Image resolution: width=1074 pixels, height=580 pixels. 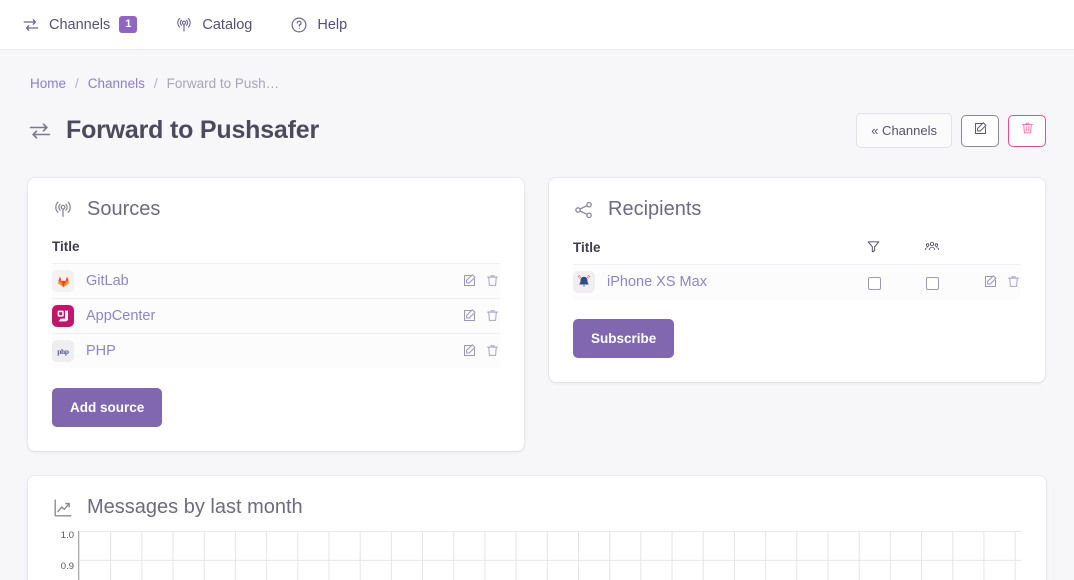 What do you see at coordinates (63, 508) in the screenshot?
I see `line-chart-icon` at bounding box center [63, 508].